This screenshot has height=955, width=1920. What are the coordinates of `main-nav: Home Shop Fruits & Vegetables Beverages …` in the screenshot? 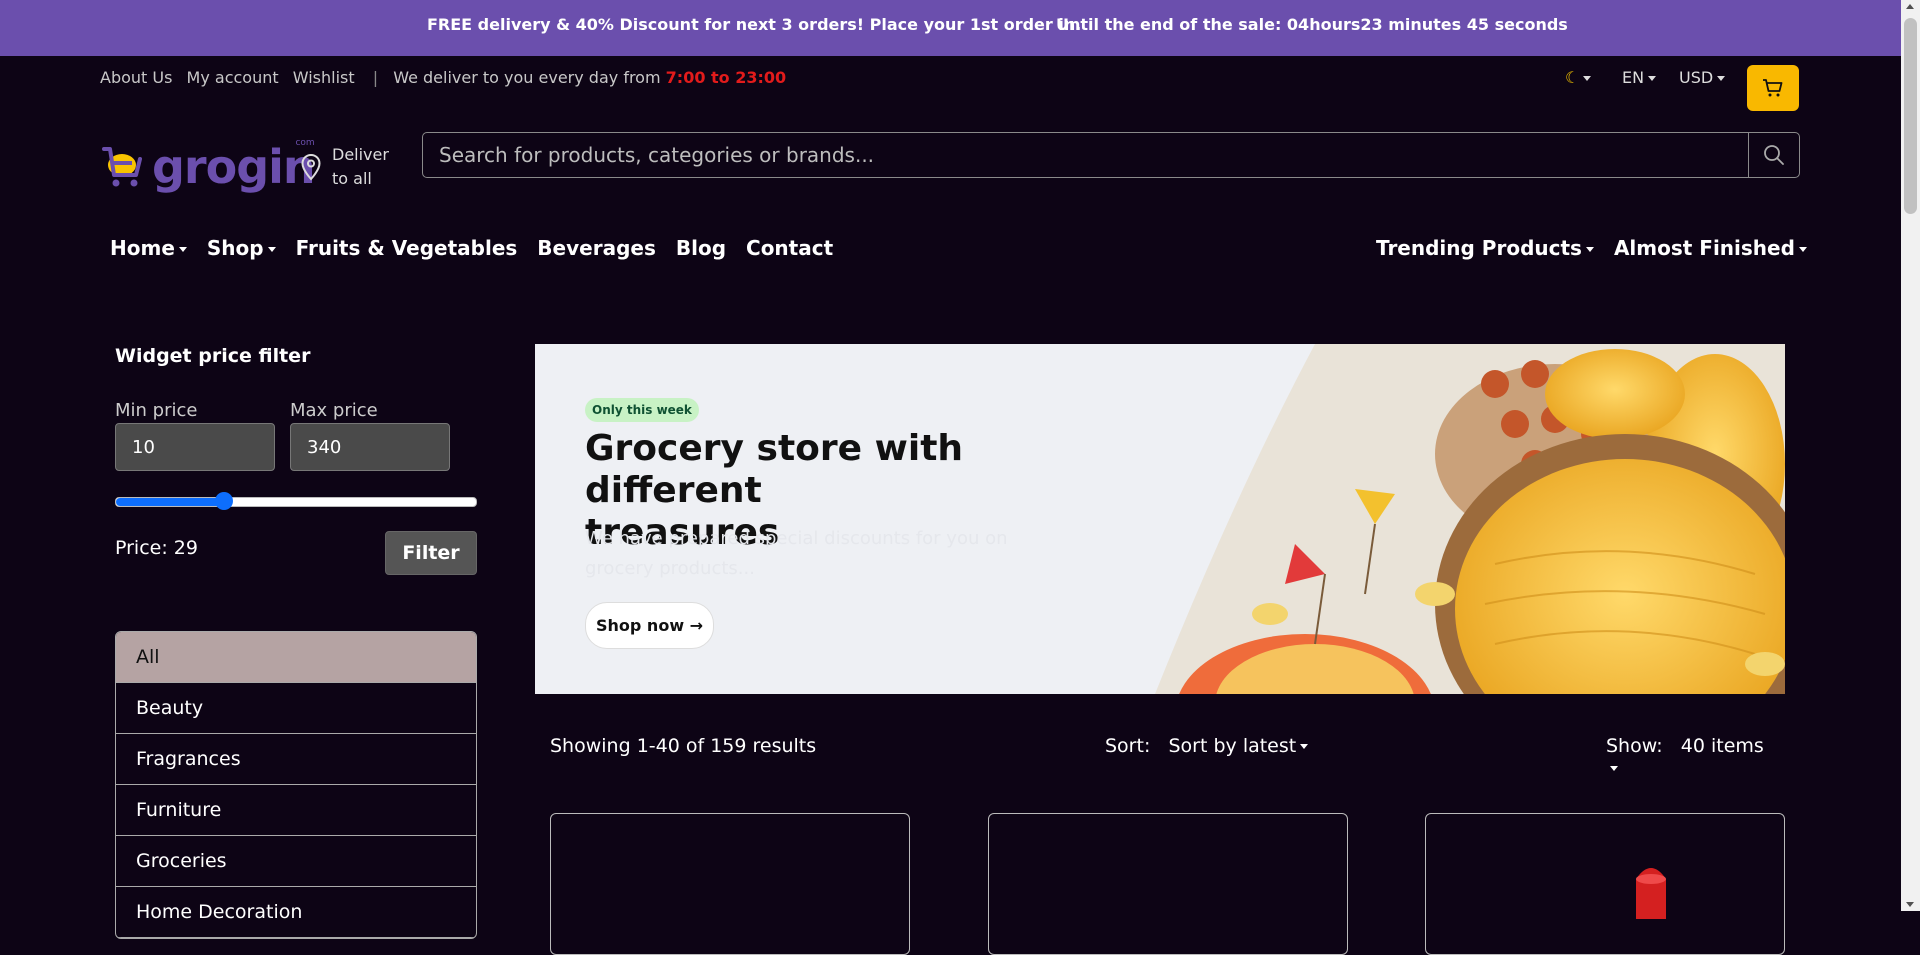 It's located at (471, 248).